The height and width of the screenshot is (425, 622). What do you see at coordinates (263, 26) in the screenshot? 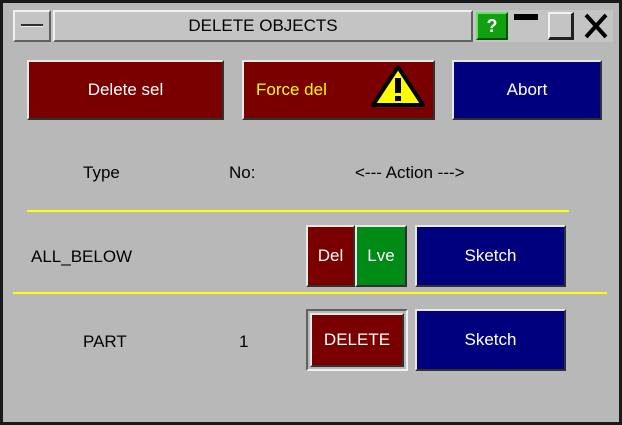
I see `window-title: DELETE OBJECTS` at bounding box center [263, 26].